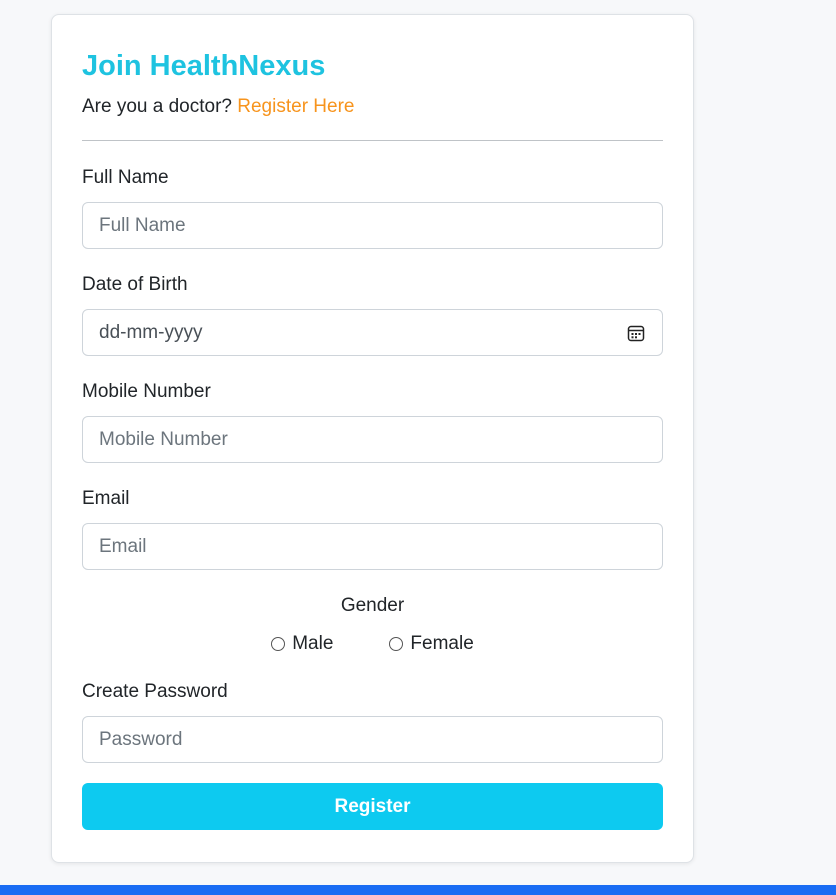  What do you see at coordinates (125, 177) in the screenshot?
I see `full-name-label: Full Name` at bounding box center [125, 177].